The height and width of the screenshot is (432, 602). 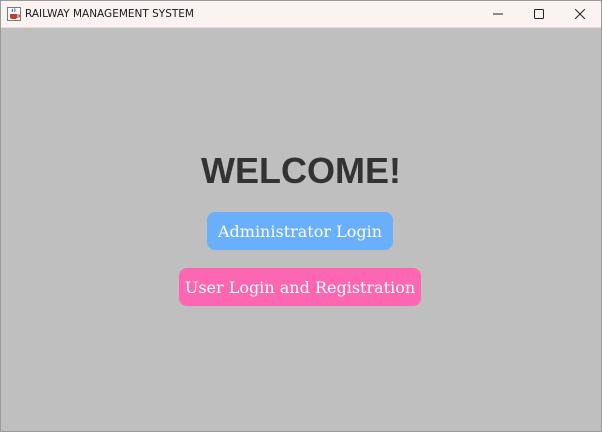 What do you see at coordinates (14, 14) in the screenshot?
I see `java-cup-icon` at bounding box center [14, 14].